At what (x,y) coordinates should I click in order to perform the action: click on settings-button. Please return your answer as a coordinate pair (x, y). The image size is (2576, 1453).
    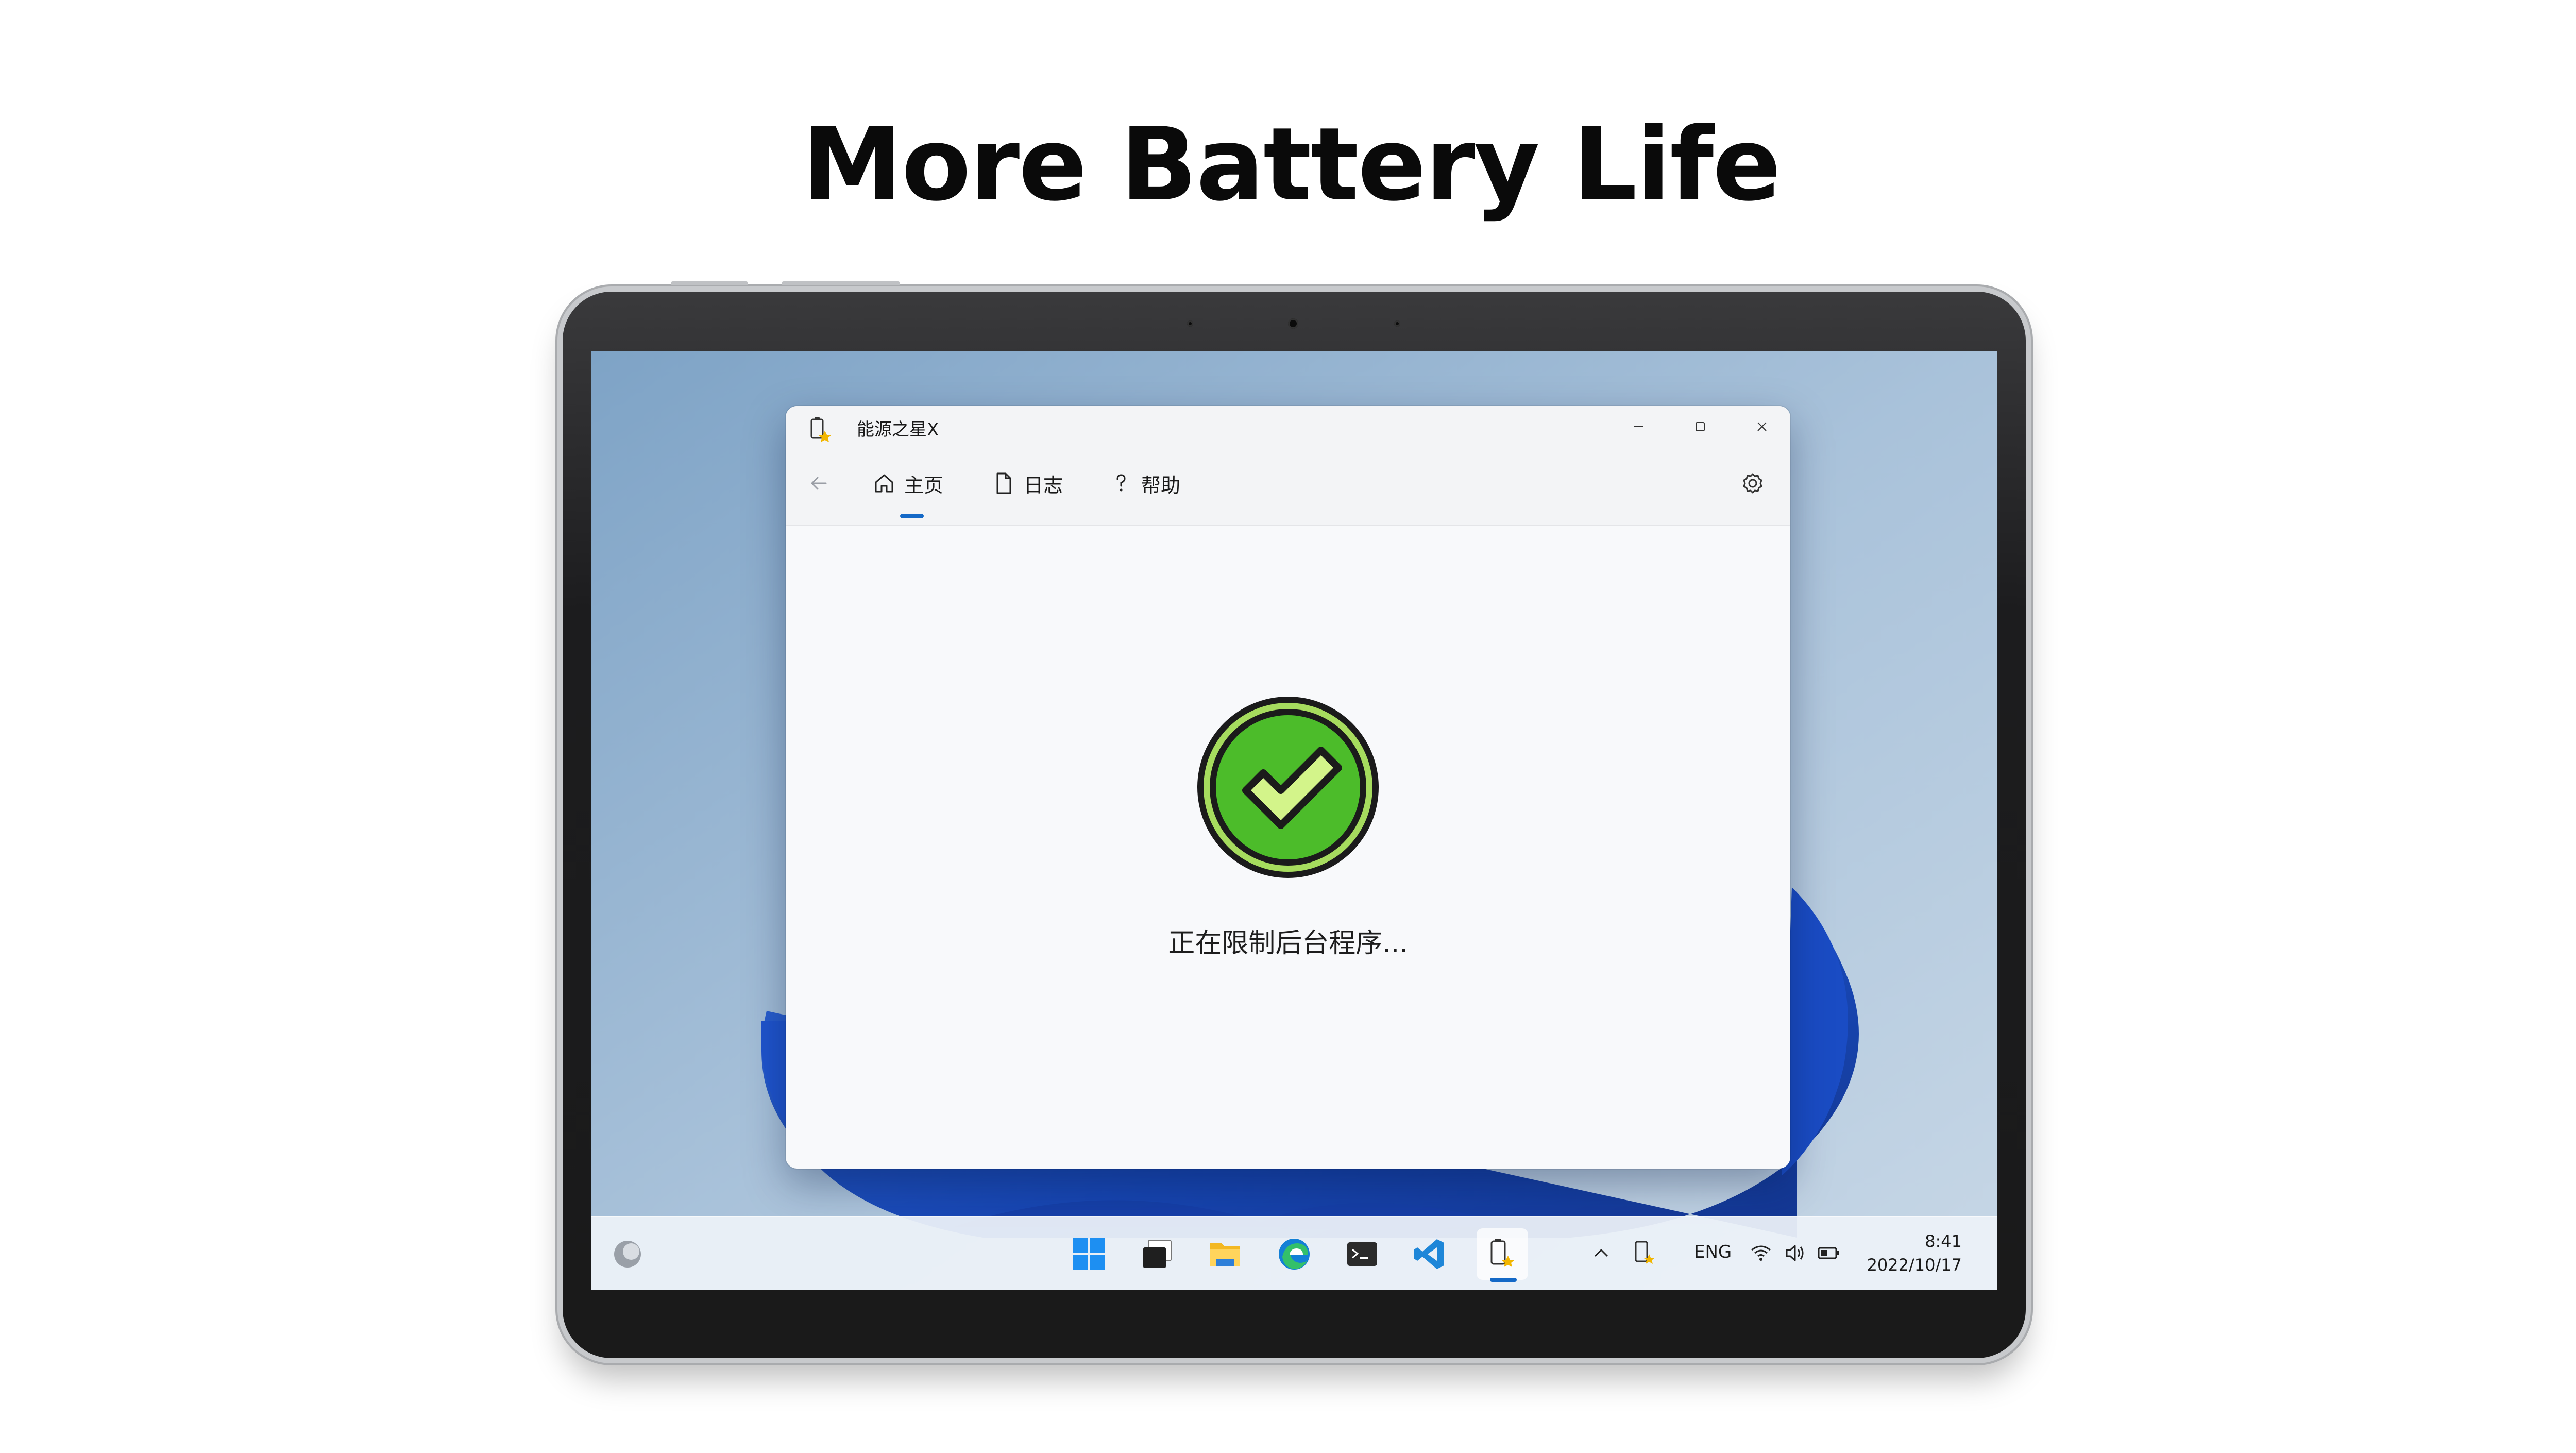
    Looking at the image, I should click on (1753, 484).